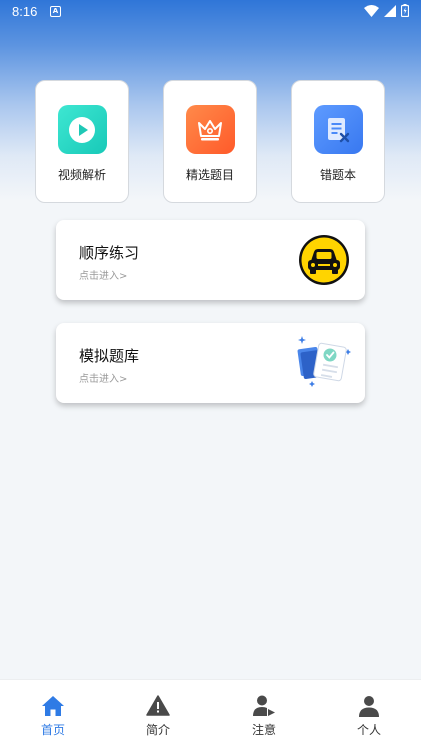  What do you see at coordinates (81, 175) in the screenshot?
I see `video-analysis-label: 视频解析` at bounding box center [81, 175].